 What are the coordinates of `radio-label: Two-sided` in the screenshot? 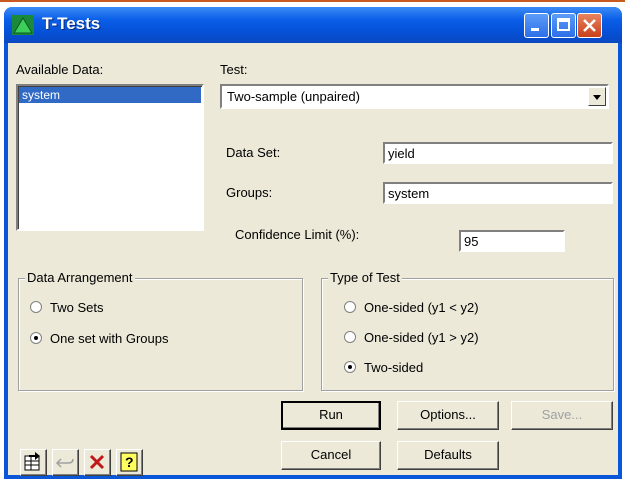 It's located at (394, 367).